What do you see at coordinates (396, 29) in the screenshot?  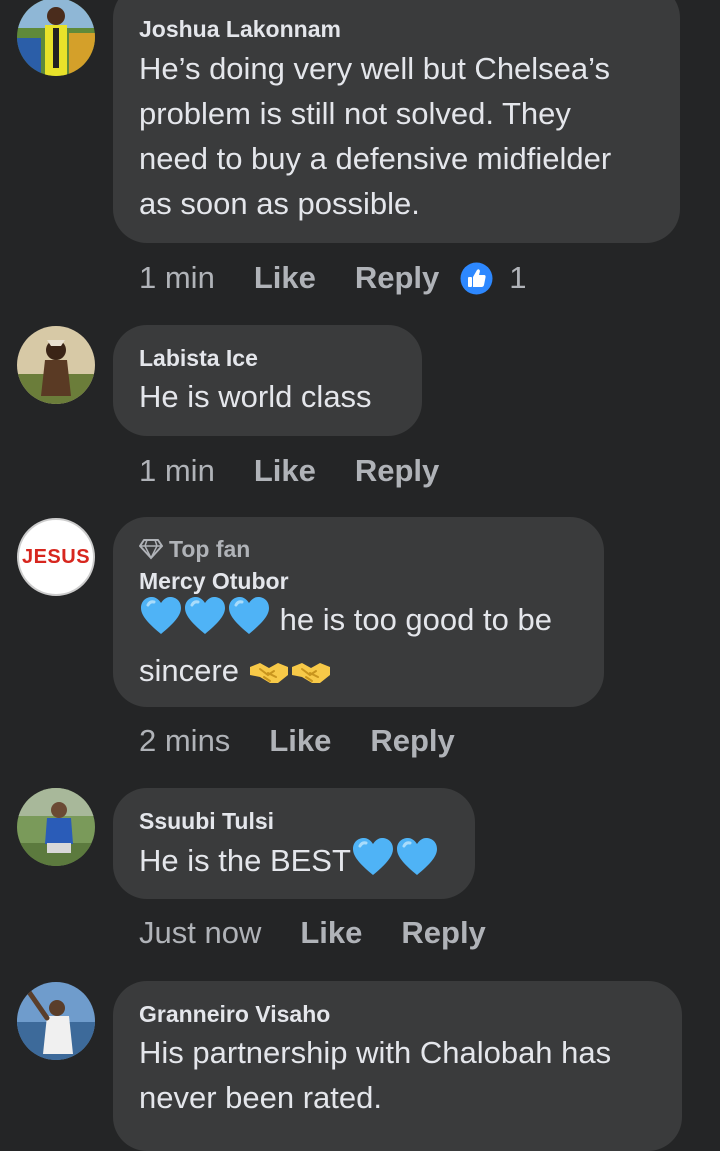 I see `comment-author: Joshua Lakonnam` at bounding box center [396, 29].